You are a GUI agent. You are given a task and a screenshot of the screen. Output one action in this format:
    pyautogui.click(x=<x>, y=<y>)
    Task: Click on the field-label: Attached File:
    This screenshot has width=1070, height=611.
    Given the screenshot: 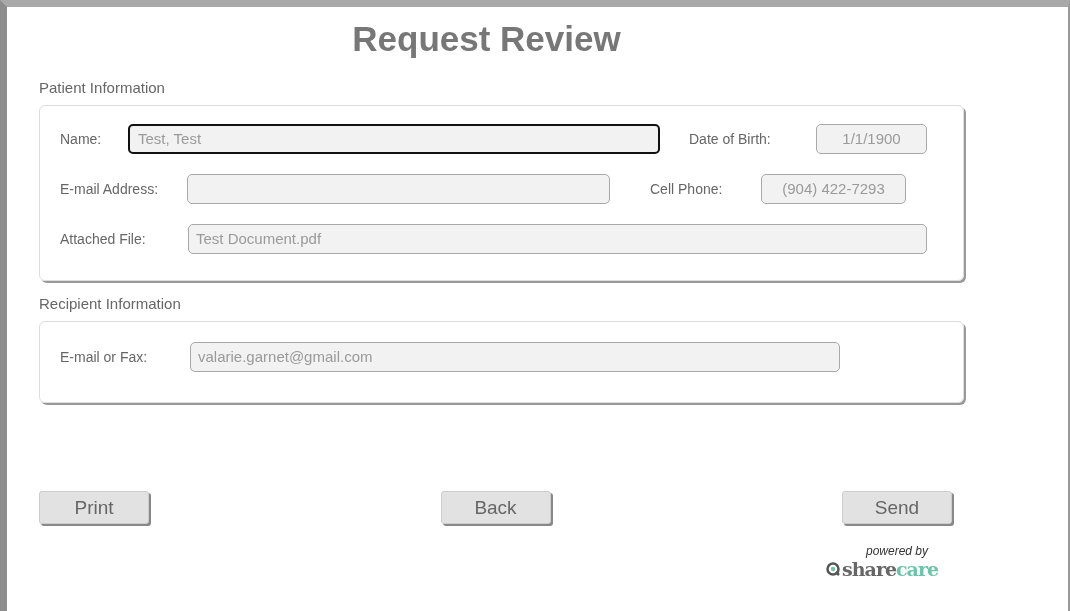 What is the action you would take?
    pyautogui.click(x=103, y=239)
    